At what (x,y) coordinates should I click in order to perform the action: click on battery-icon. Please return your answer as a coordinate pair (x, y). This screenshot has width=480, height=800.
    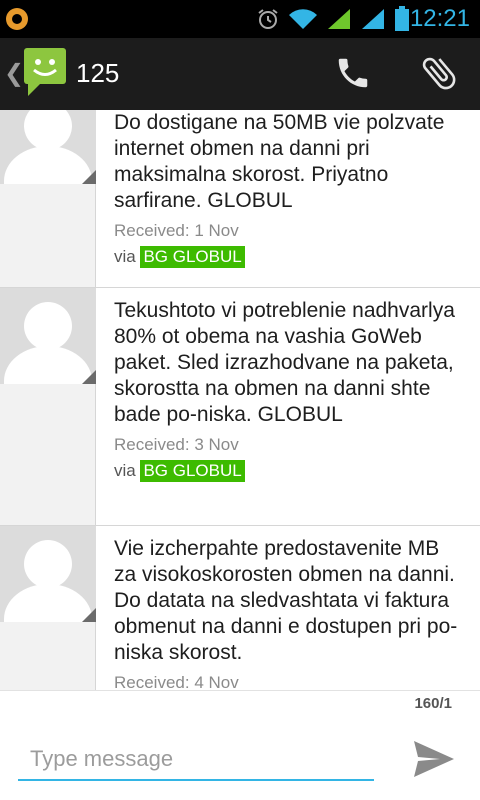
    Looking at the image, I should click on (402, 18).